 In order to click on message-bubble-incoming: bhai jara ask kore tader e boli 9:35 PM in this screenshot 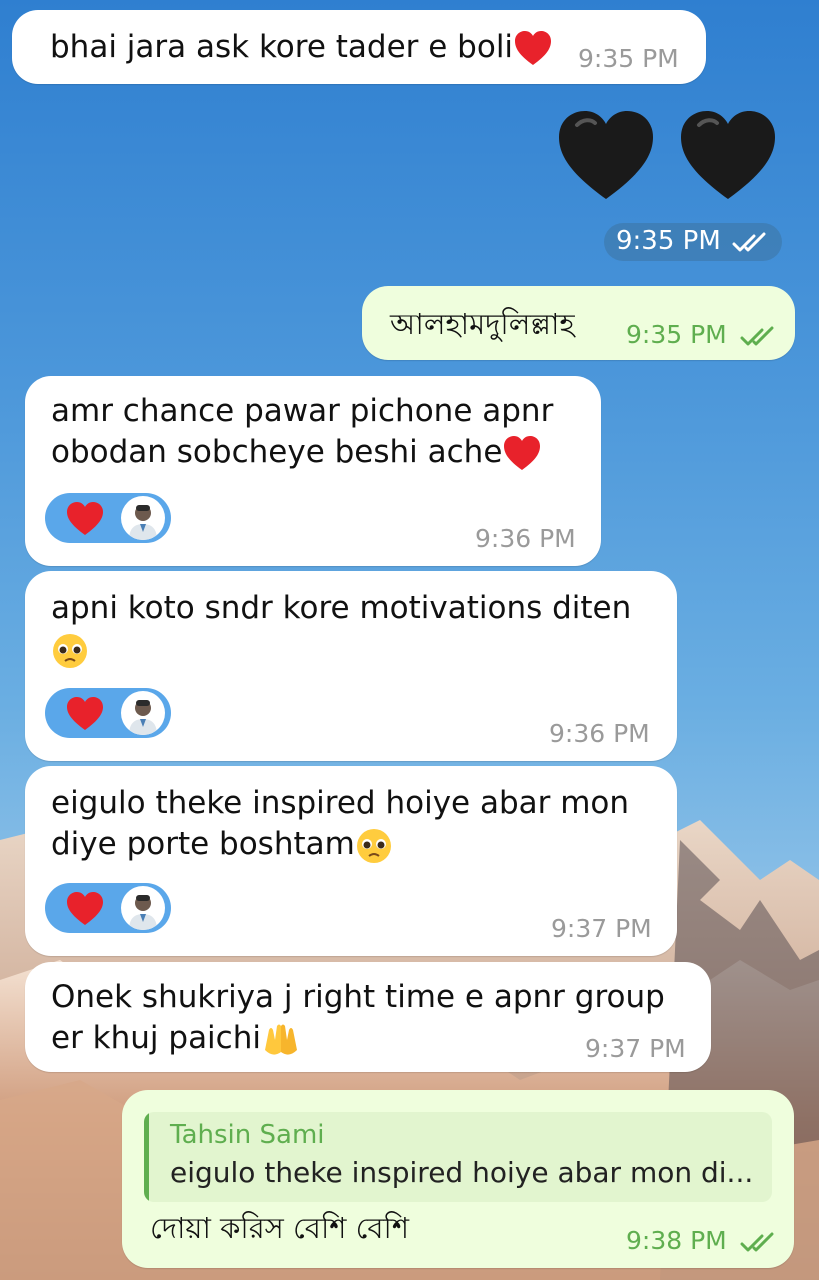, I will do `click(359, 47)`.